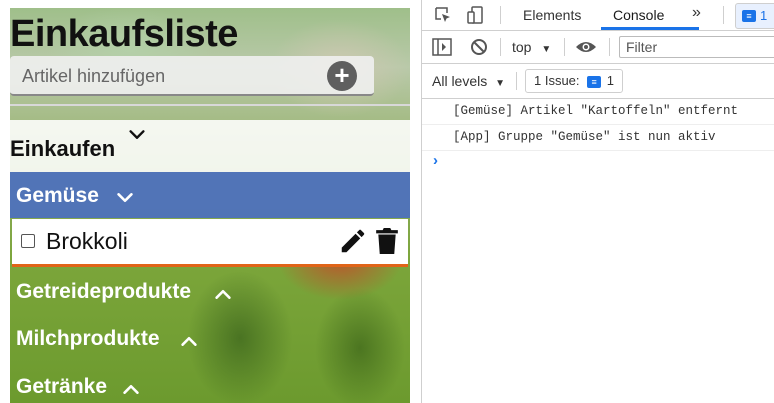 The width and height of the screenshot is (774, 403). I want to click on item-label: Brokkoli, so click(87, 241).